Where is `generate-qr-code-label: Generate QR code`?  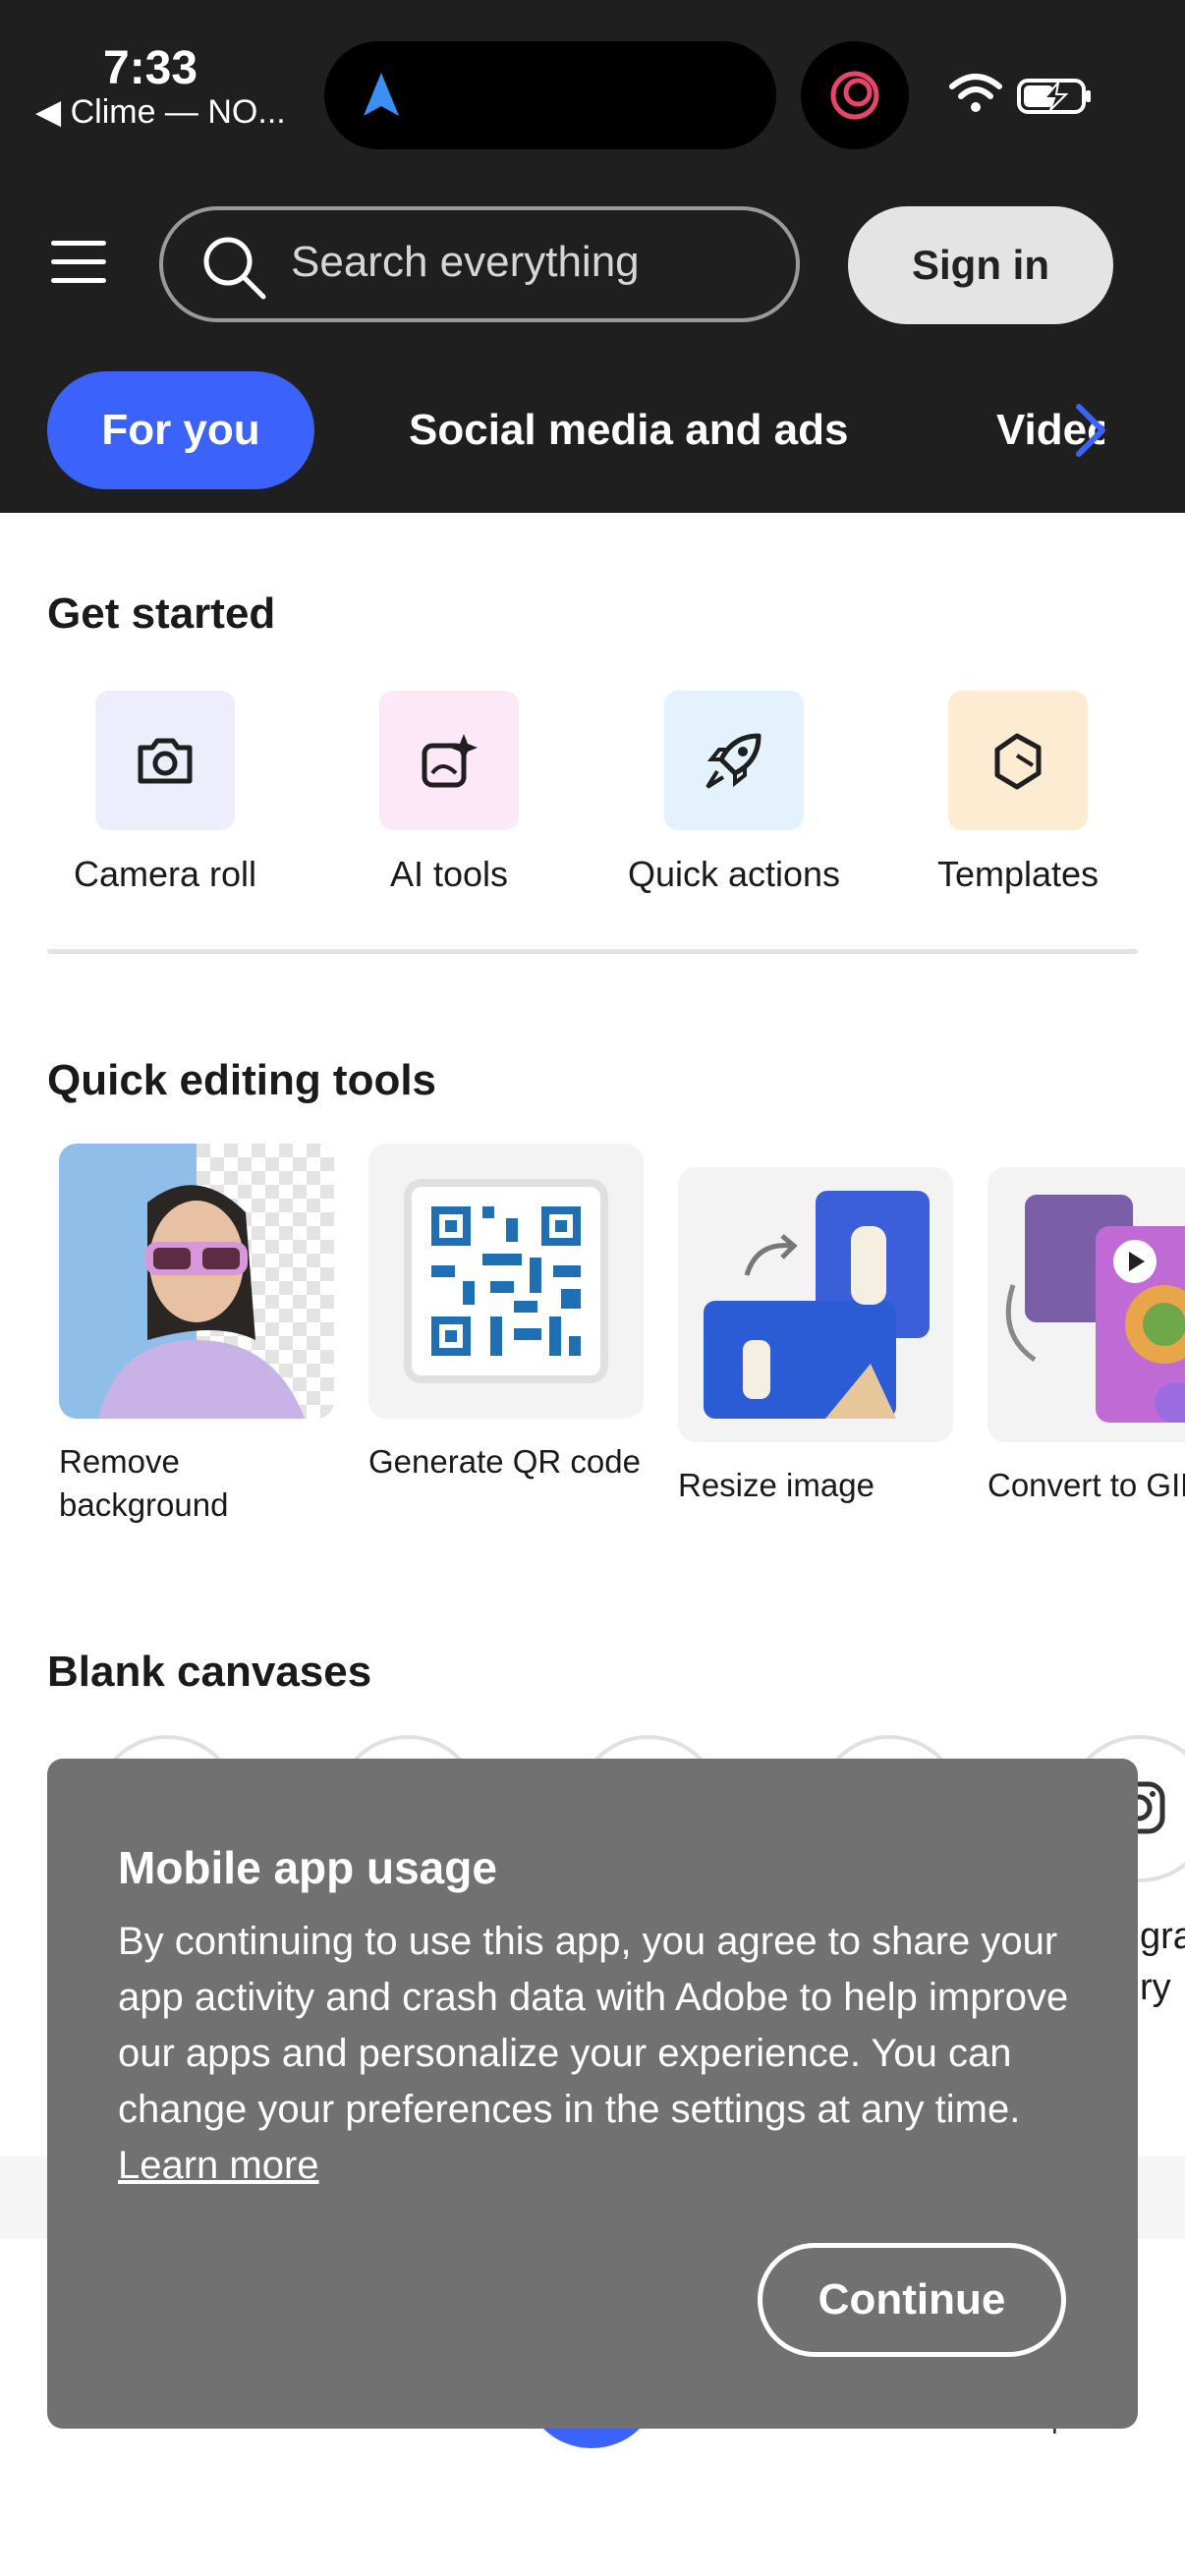
generate-qr-code-label: Generate QR code is located at coordinates (505, 1461).